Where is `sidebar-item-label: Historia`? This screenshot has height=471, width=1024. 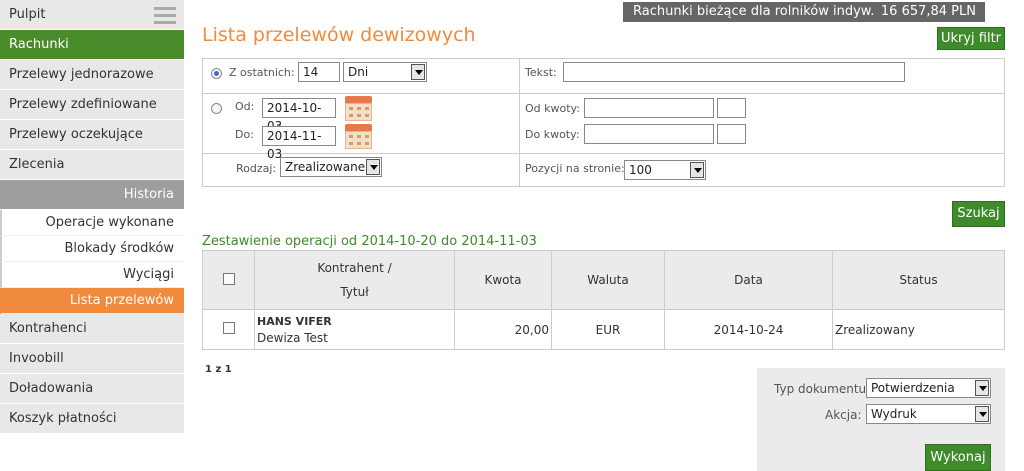
sidebar-item-label: Historia is located at coordinates (148, 194).